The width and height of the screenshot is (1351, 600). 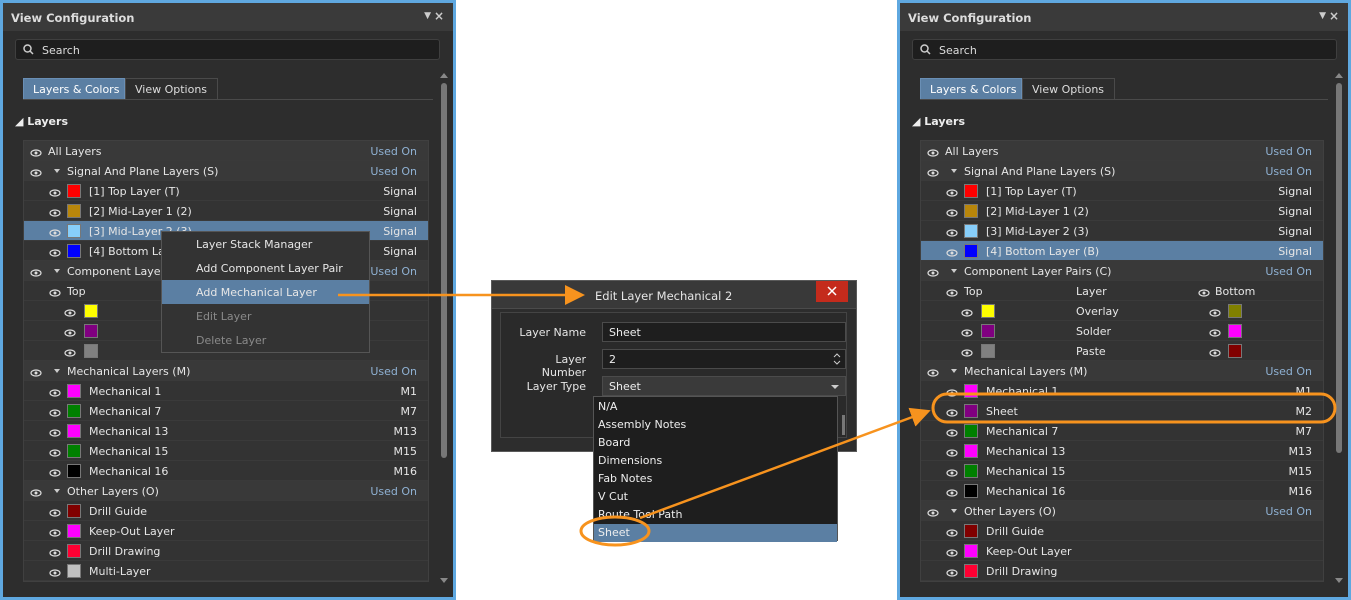 What do you see at coordinates (1122, 291) in the screenshot?
I see `tree-row-top: Top Layer Bottom` at bounding box center [1122, 291].